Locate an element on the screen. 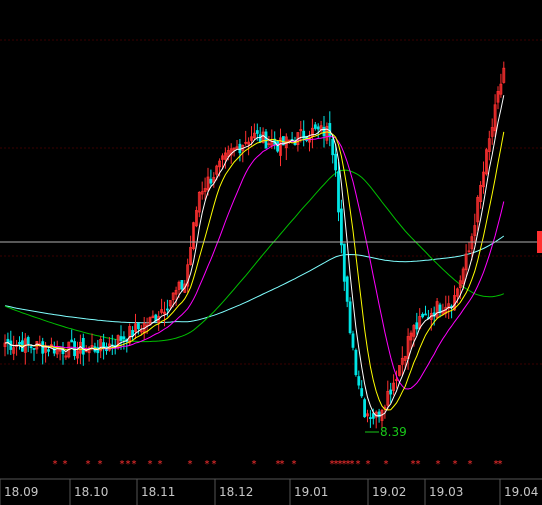 The width and height of the screenshot is (542, 505). x-tick-label: 18.11 is located at coordinates (158, 492).